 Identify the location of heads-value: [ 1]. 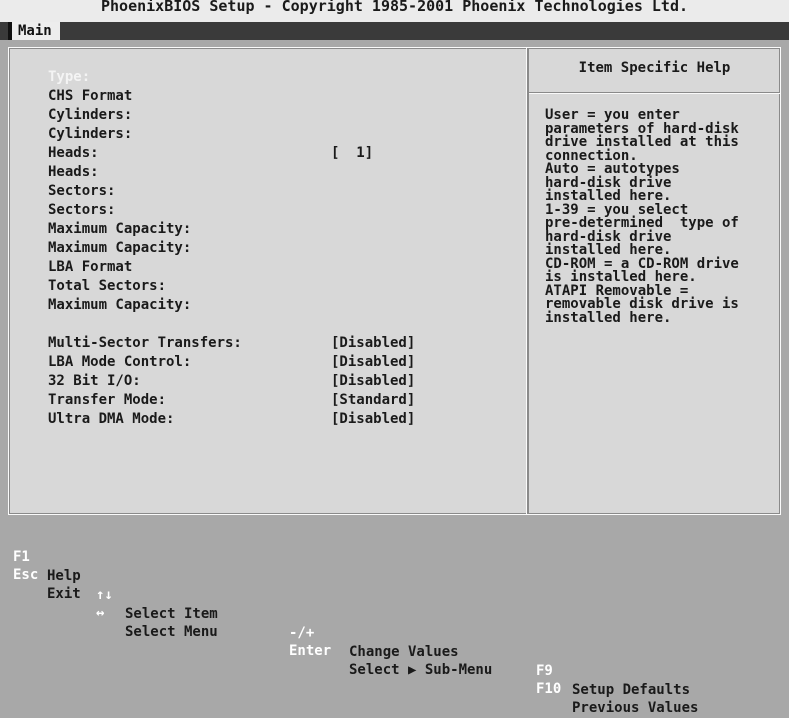
(352, 153).